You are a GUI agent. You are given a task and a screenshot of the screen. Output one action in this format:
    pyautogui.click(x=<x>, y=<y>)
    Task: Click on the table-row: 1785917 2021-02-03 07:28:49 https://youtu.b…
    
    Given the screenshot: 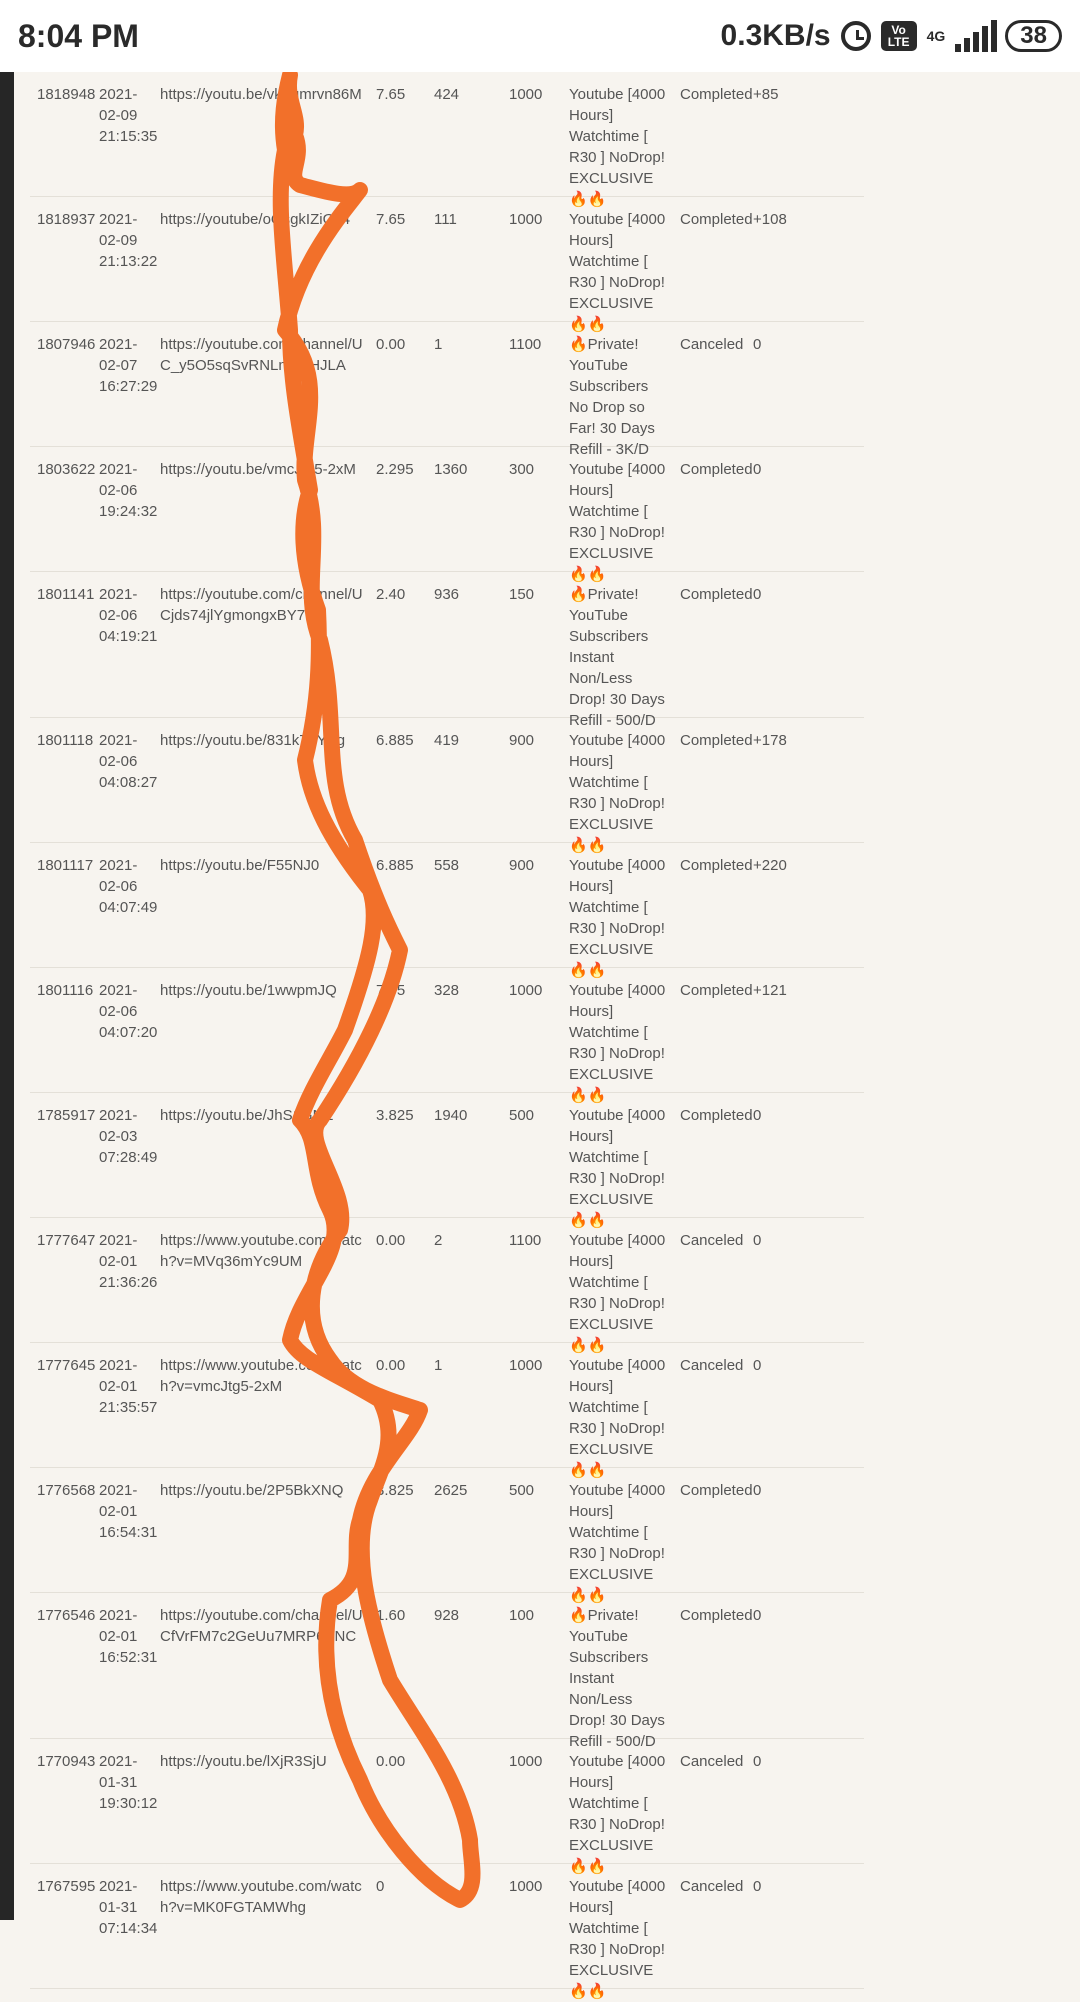 What is the action you would take?
    pyautogui.click(x=447, y=1161)
    